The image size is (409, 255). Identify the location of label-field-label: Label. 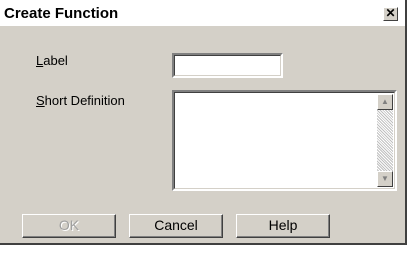
(52, 60).